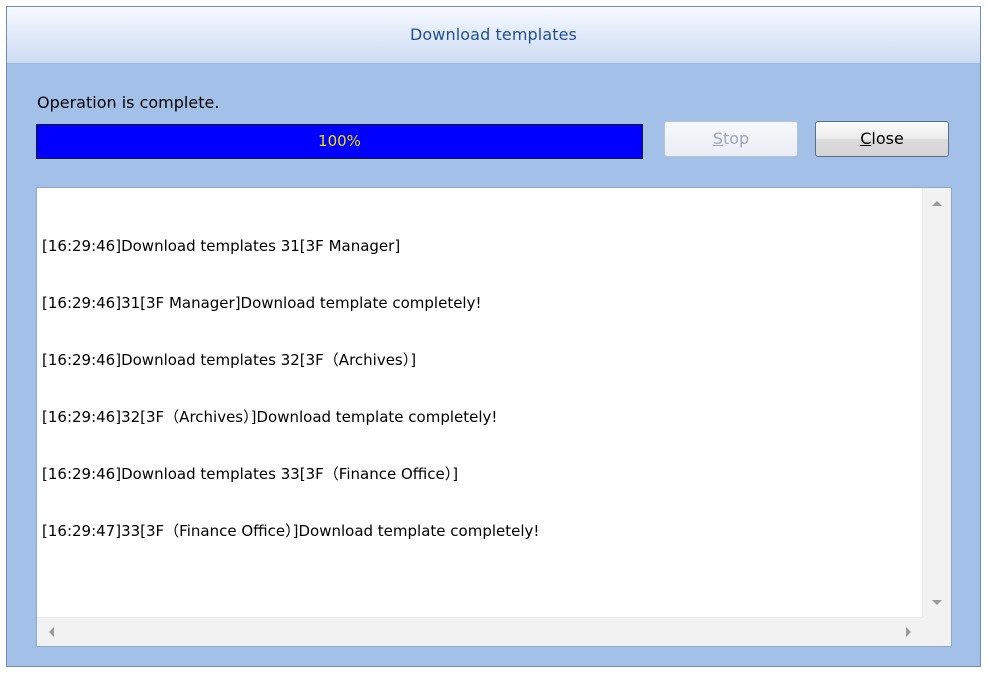 The height and width of the screenshot is (673, 987). Describe the element at coordinates (51, 632) in the screenshot. I see `scroll-left-arrow-icon` at that location.